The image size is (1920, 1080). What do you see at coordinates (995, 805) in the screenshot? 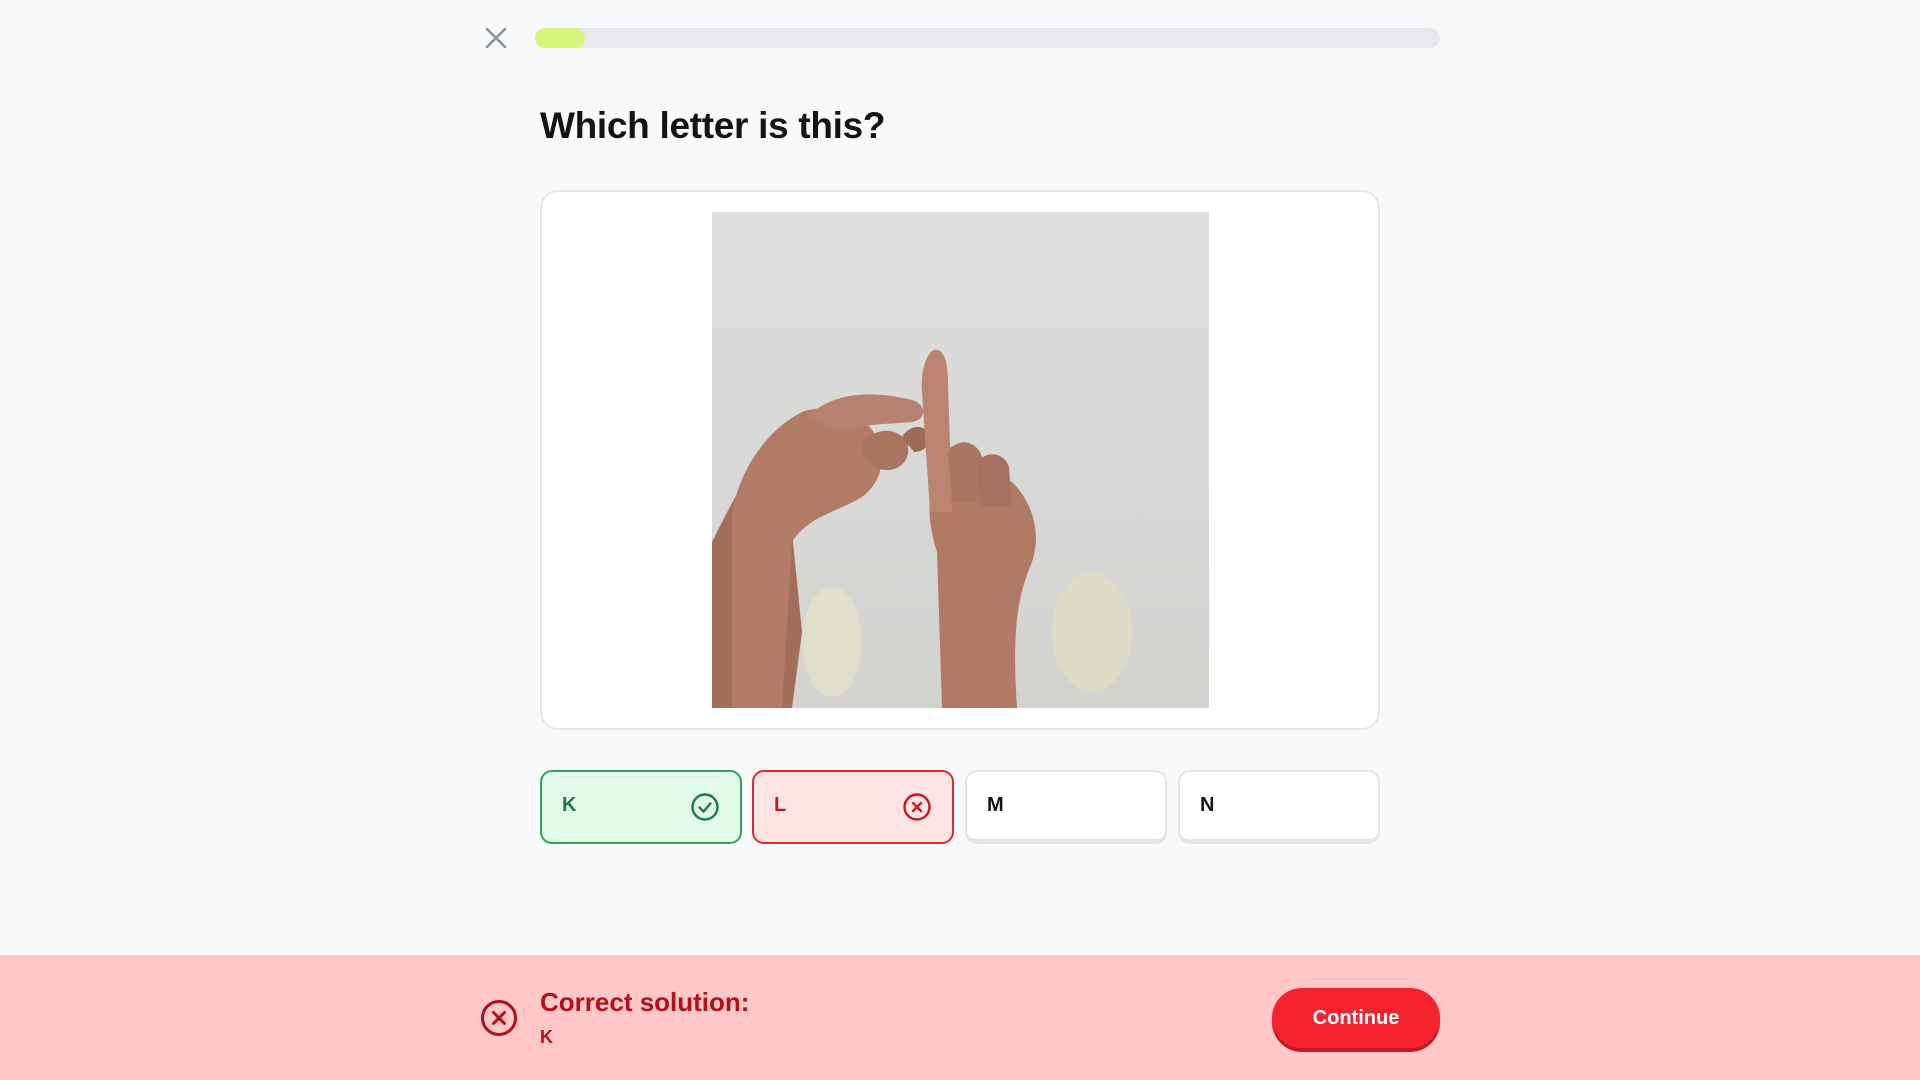
I see `option-letter: M` at bounding box center [995, 805].